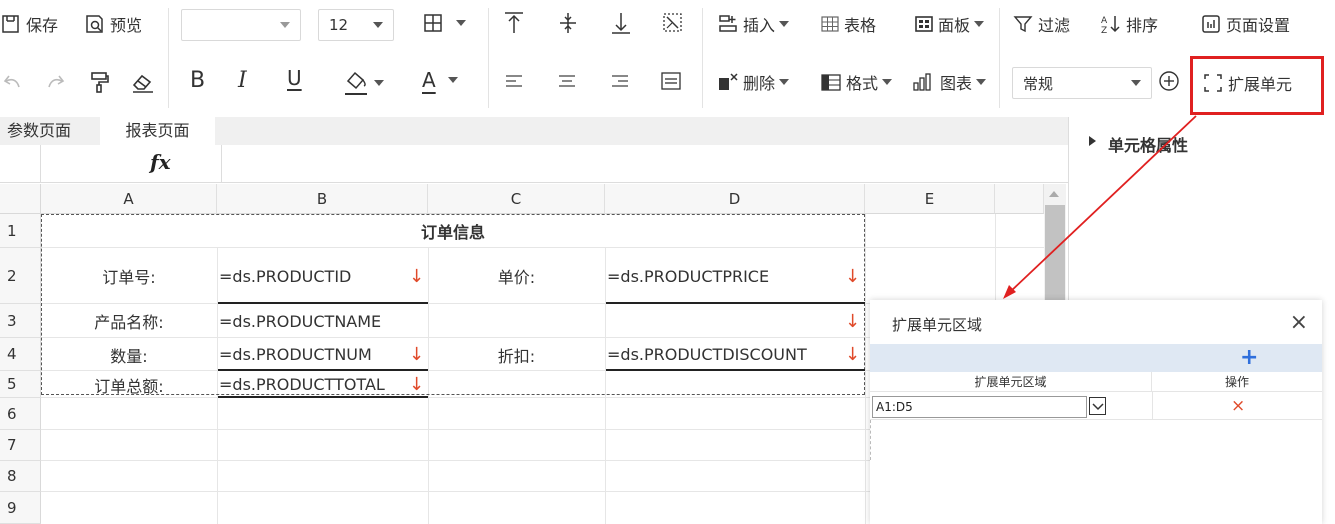 This screenshot has height=524, width=1335. I want to click on column-header-b: B, so click(322, 199).